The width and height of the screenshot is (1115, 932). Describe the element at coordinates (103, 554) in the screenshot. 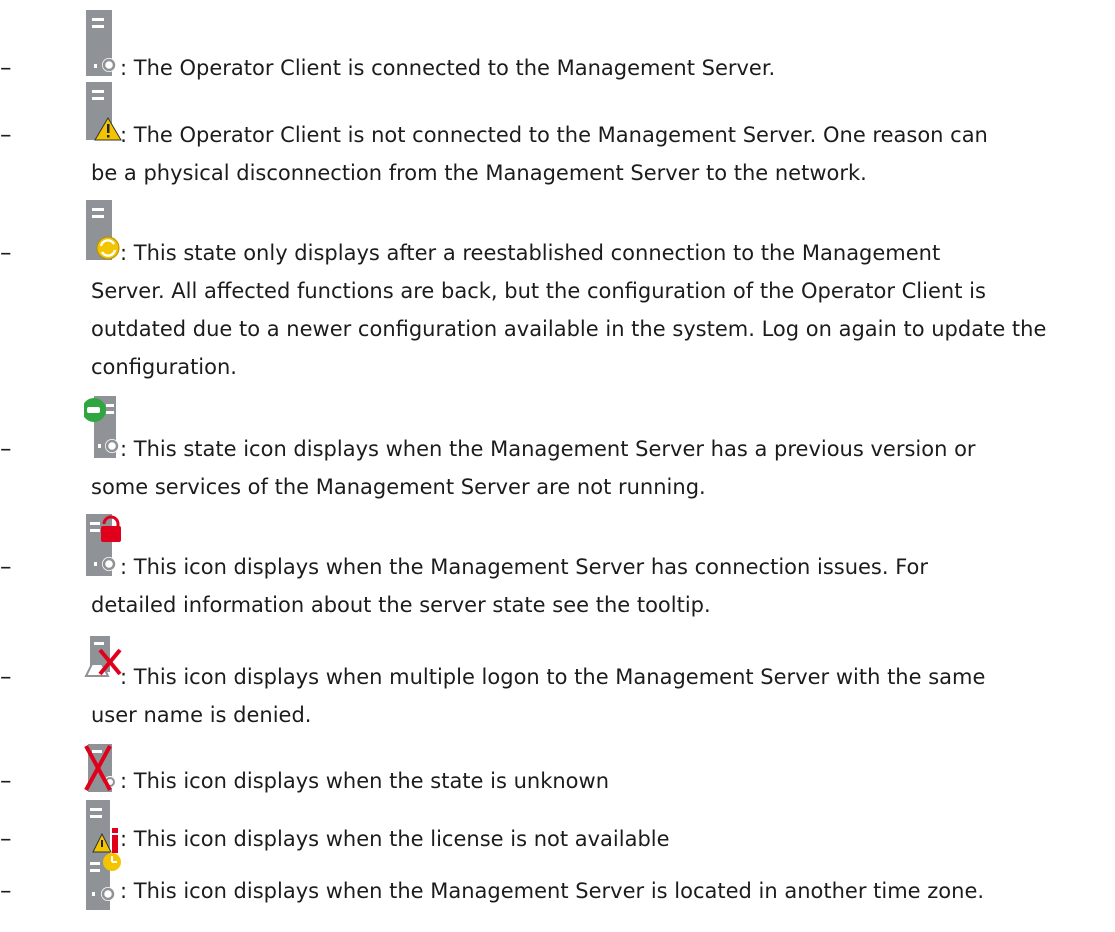

I see `server-connection-issues-lock-icon` at that location.